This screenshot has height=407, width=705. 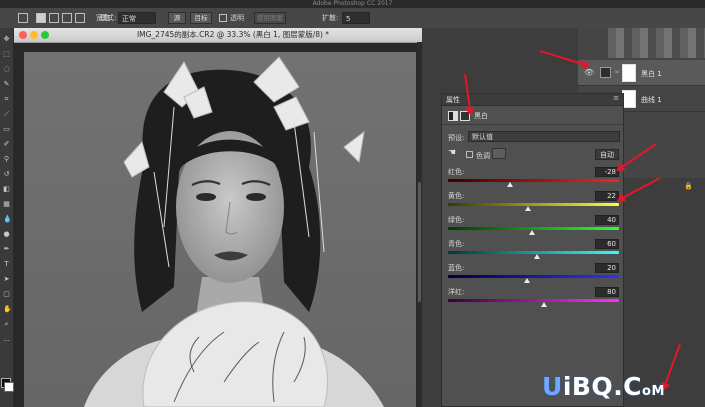 What do you see at coordinates (6, 264) in the screenshot?
I see `type-tool-icon: T` at bounding box center [6, 264].